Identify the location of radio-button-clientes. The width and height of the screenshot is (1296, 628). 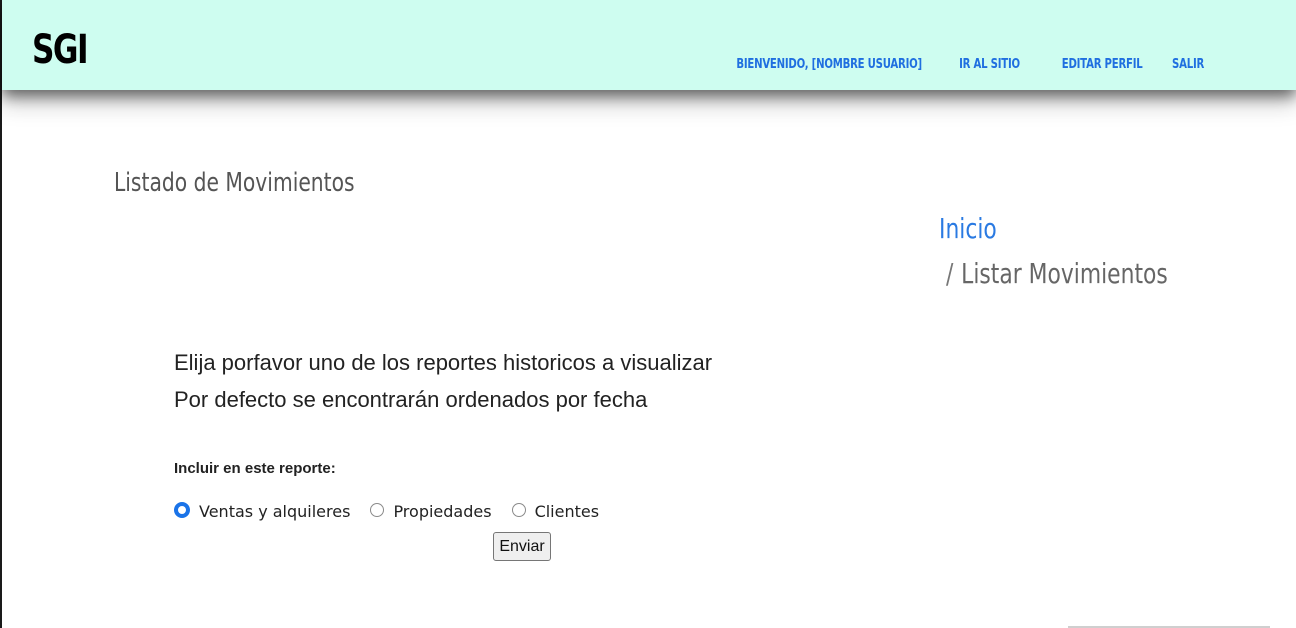
(518, 509).